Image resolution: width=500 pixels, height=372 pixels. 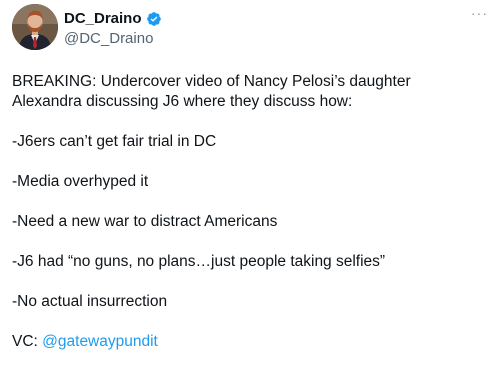 I want to click on tweet-paragraph: -No actual insurrection, so click(x=90, y=301).